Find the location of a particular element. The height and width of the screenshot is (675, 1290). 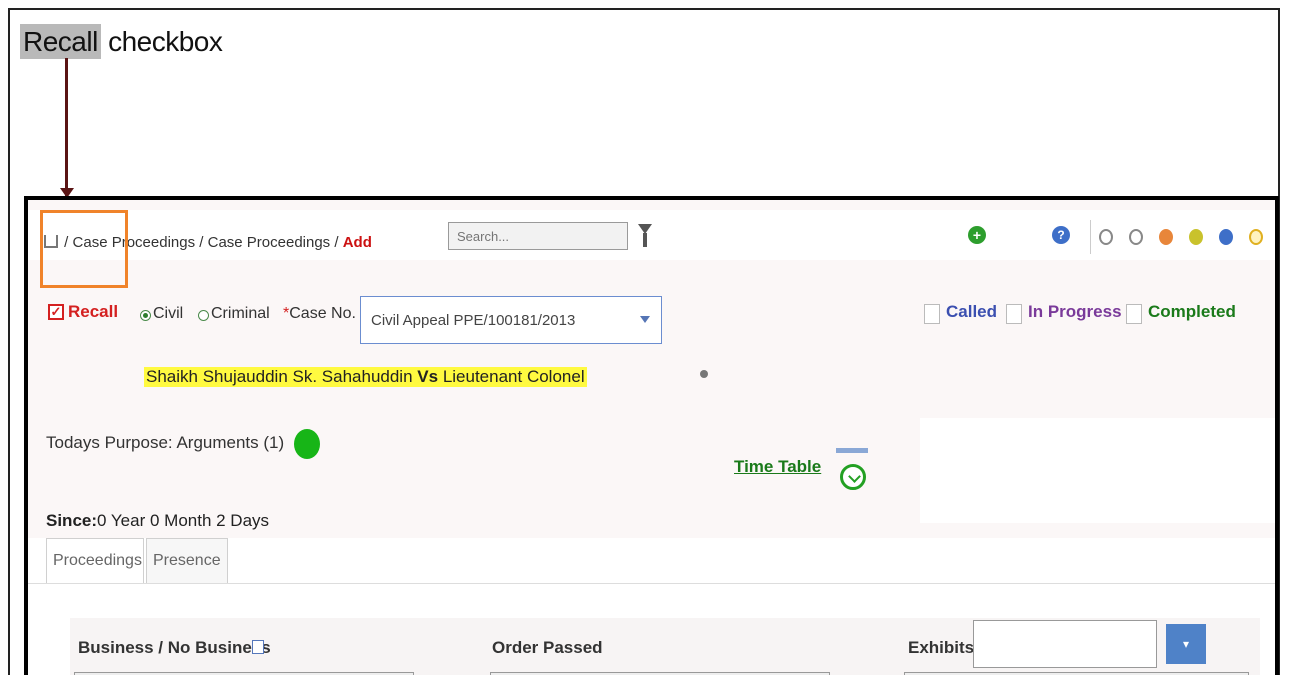

called-label: Called is located at coordinates (972, 311).